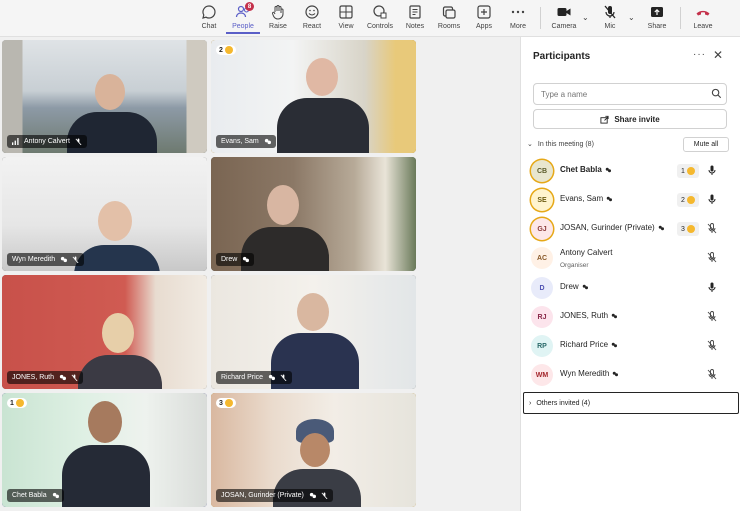  I want to click on avatar: WM, so click(542, 375).